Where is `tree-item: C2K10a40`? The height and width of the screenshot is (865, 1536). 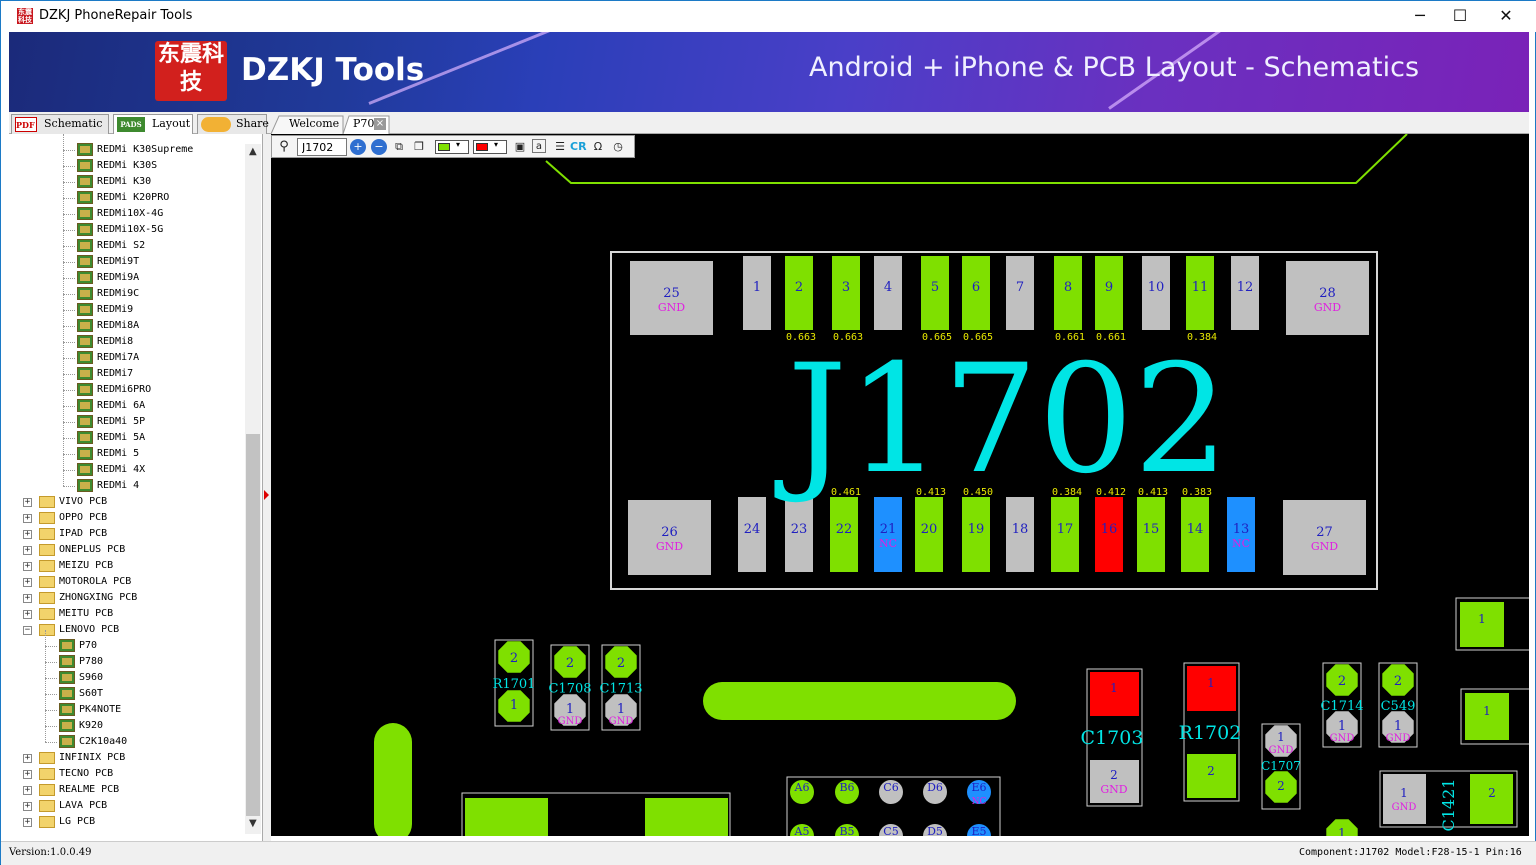 tree-item: C2K10a40 is located at coordinates (127, 738).